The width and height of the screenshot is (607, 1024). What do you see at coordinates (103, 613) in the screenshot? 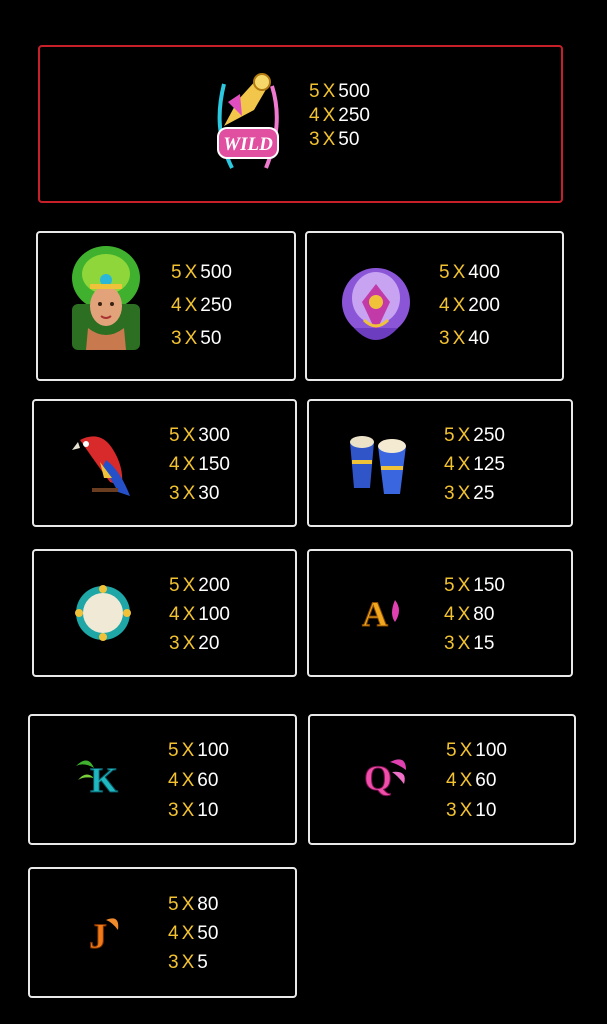
I see `tambourine-icon` at bounding box center [103, 613].